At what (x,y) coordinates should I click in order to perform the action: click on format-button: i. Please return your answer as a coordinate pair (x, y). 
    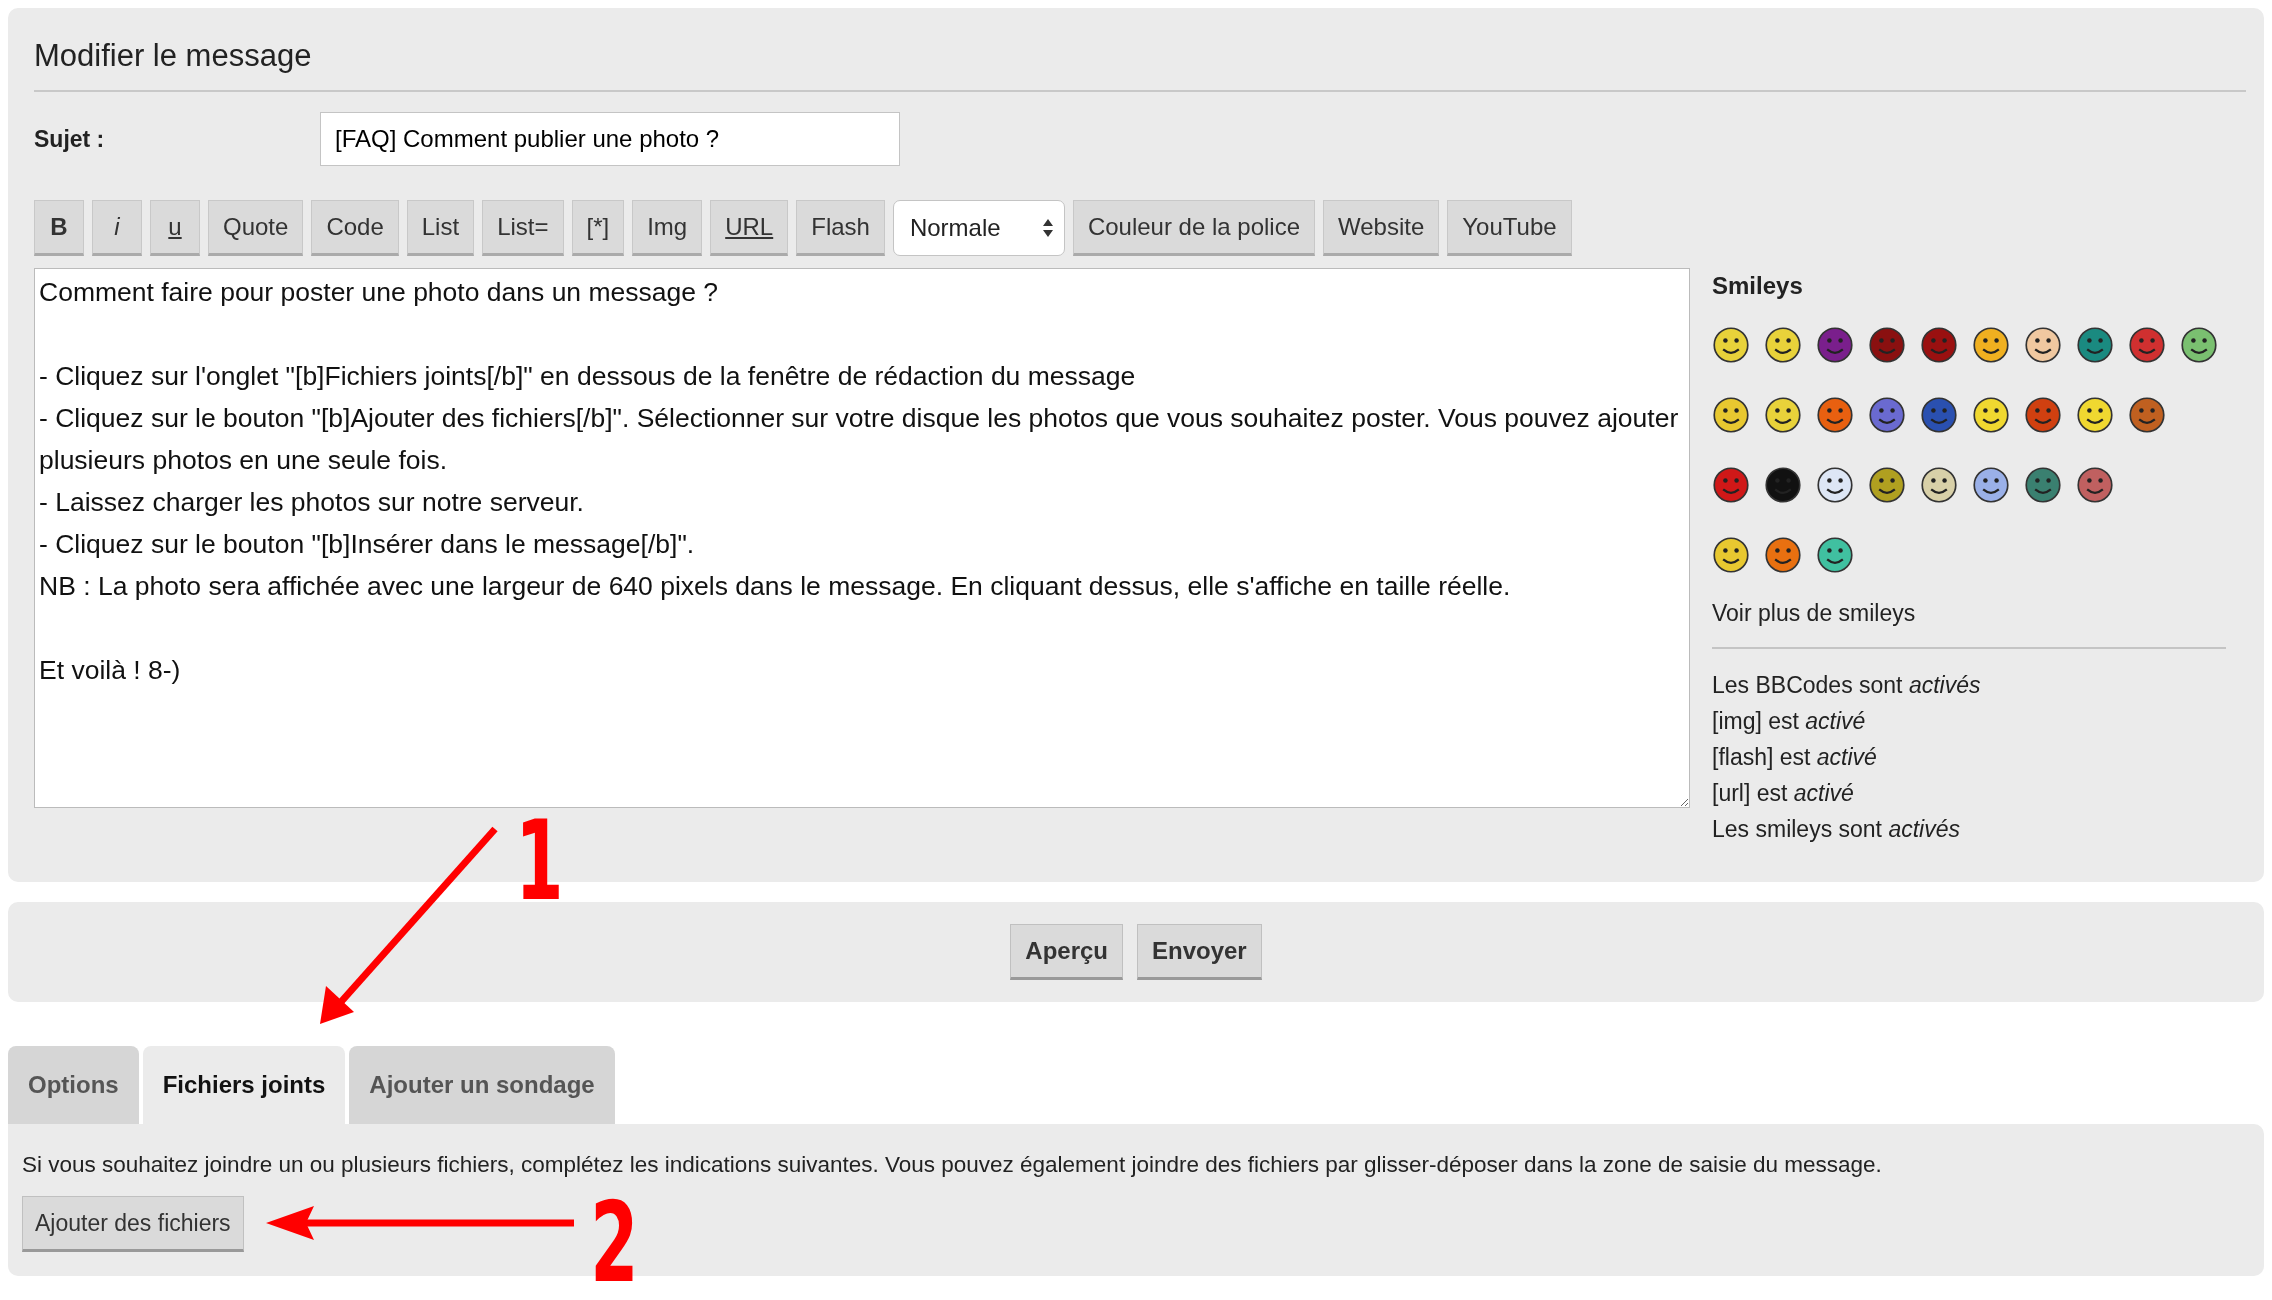
    Looking at the image, I should click on (117, 228).